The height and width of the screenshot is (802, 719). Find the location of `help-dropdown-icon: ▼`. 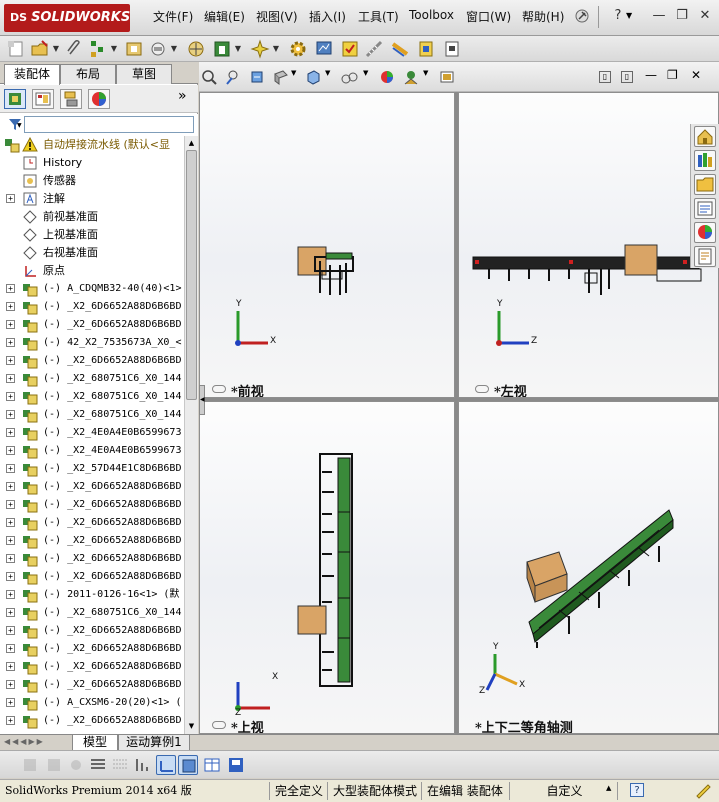

help-dropdown-icon: ▼ is located at coordinates (631, 16).